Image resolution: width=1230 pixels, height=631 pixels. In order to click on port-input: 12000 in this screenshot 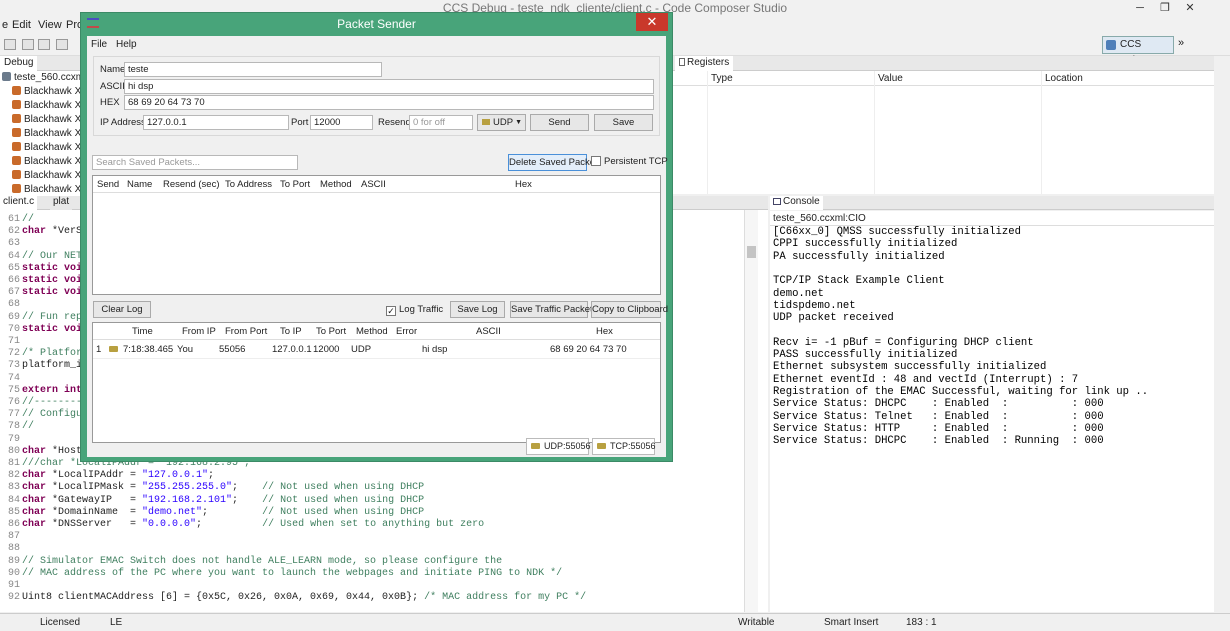, I will do `click(341, 122)`.